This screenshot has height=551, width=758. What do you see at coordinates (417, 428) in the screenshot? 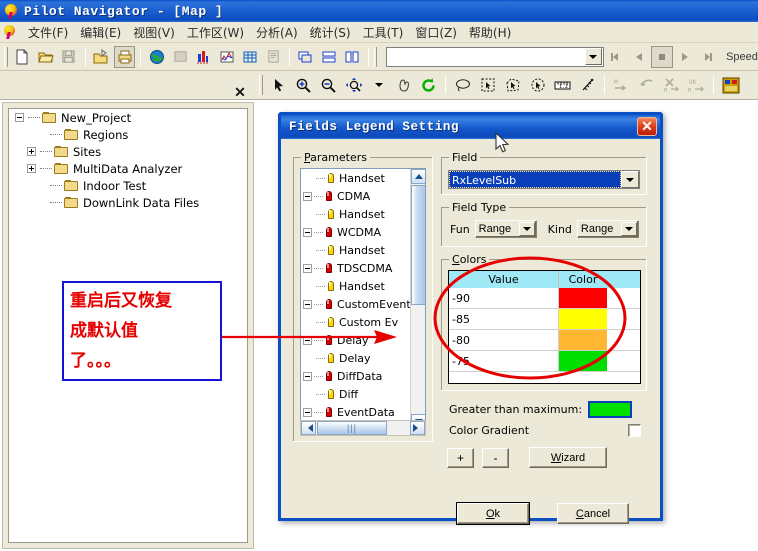
I see `scroll-right-icon` at bounding box center [417, 428].